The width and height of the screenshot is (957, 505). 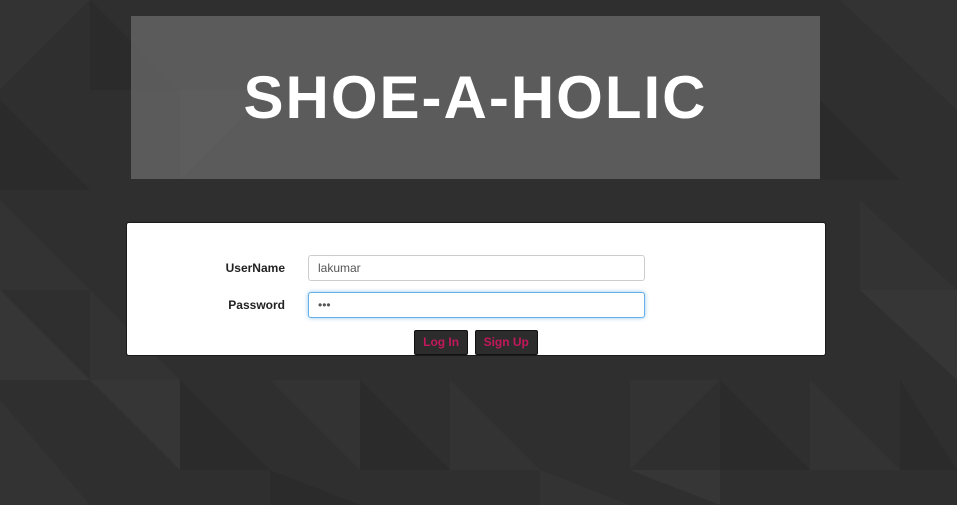 I want to click on password-row: Password, so click(x=476, y=305).